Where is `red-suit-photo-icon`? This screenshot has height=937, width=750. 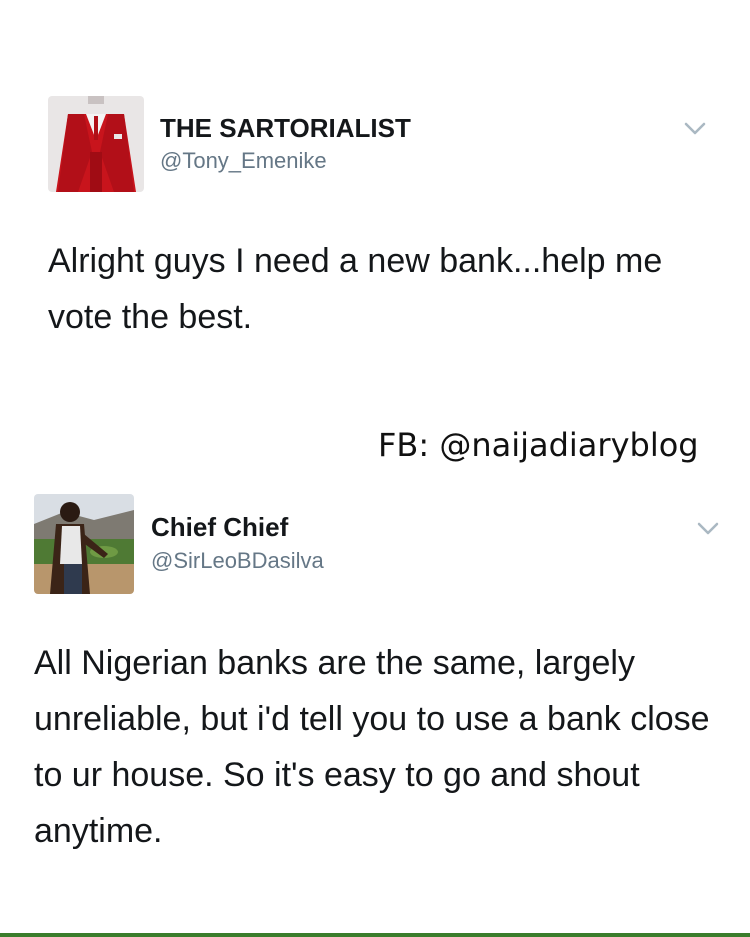
red-suit-photo-icon is located at coordinates (96, 144).